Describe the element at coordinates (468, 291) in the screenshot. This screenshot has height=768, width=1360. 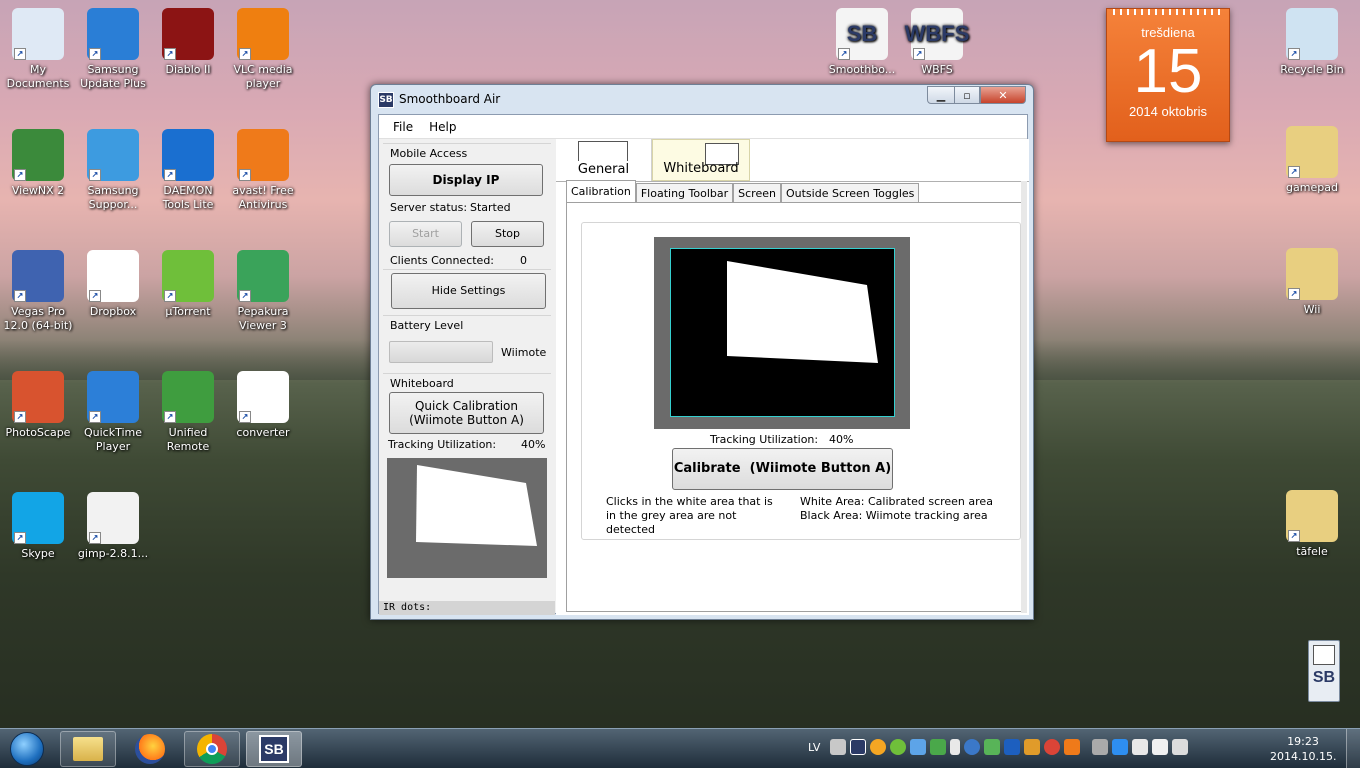
I see `hide-settings-button: Hide Settings` at that location.